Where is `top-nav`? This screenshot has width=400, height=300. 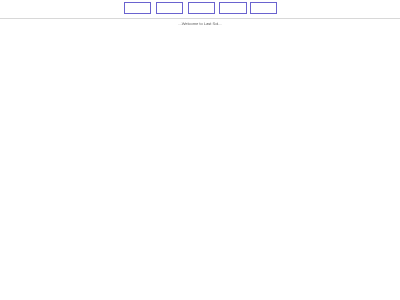 top-nav is located at coordinates (200, 8).